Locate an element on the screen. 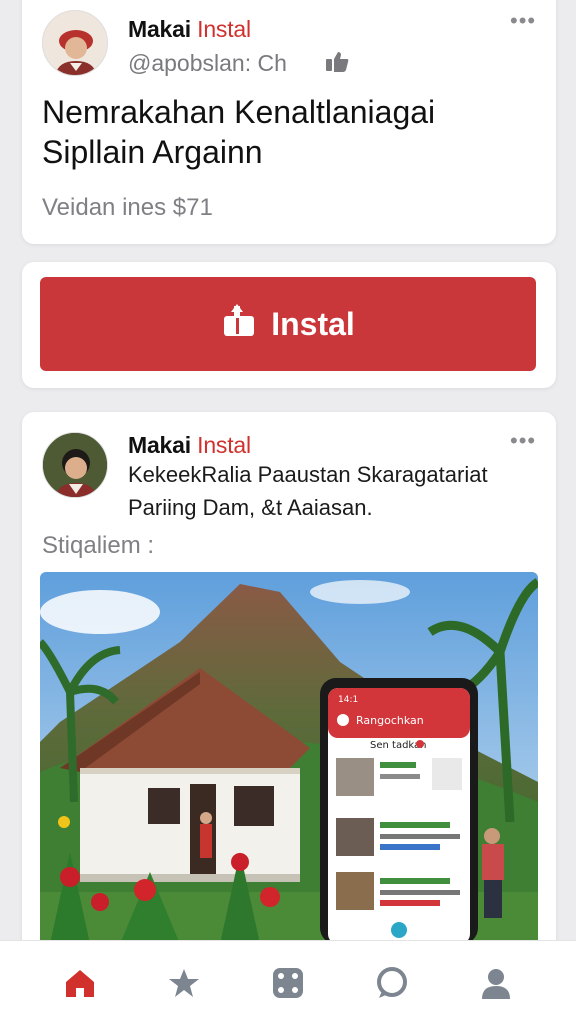 The image size is (576, 1024). nav-favorites is located at coordinates (184, 983).